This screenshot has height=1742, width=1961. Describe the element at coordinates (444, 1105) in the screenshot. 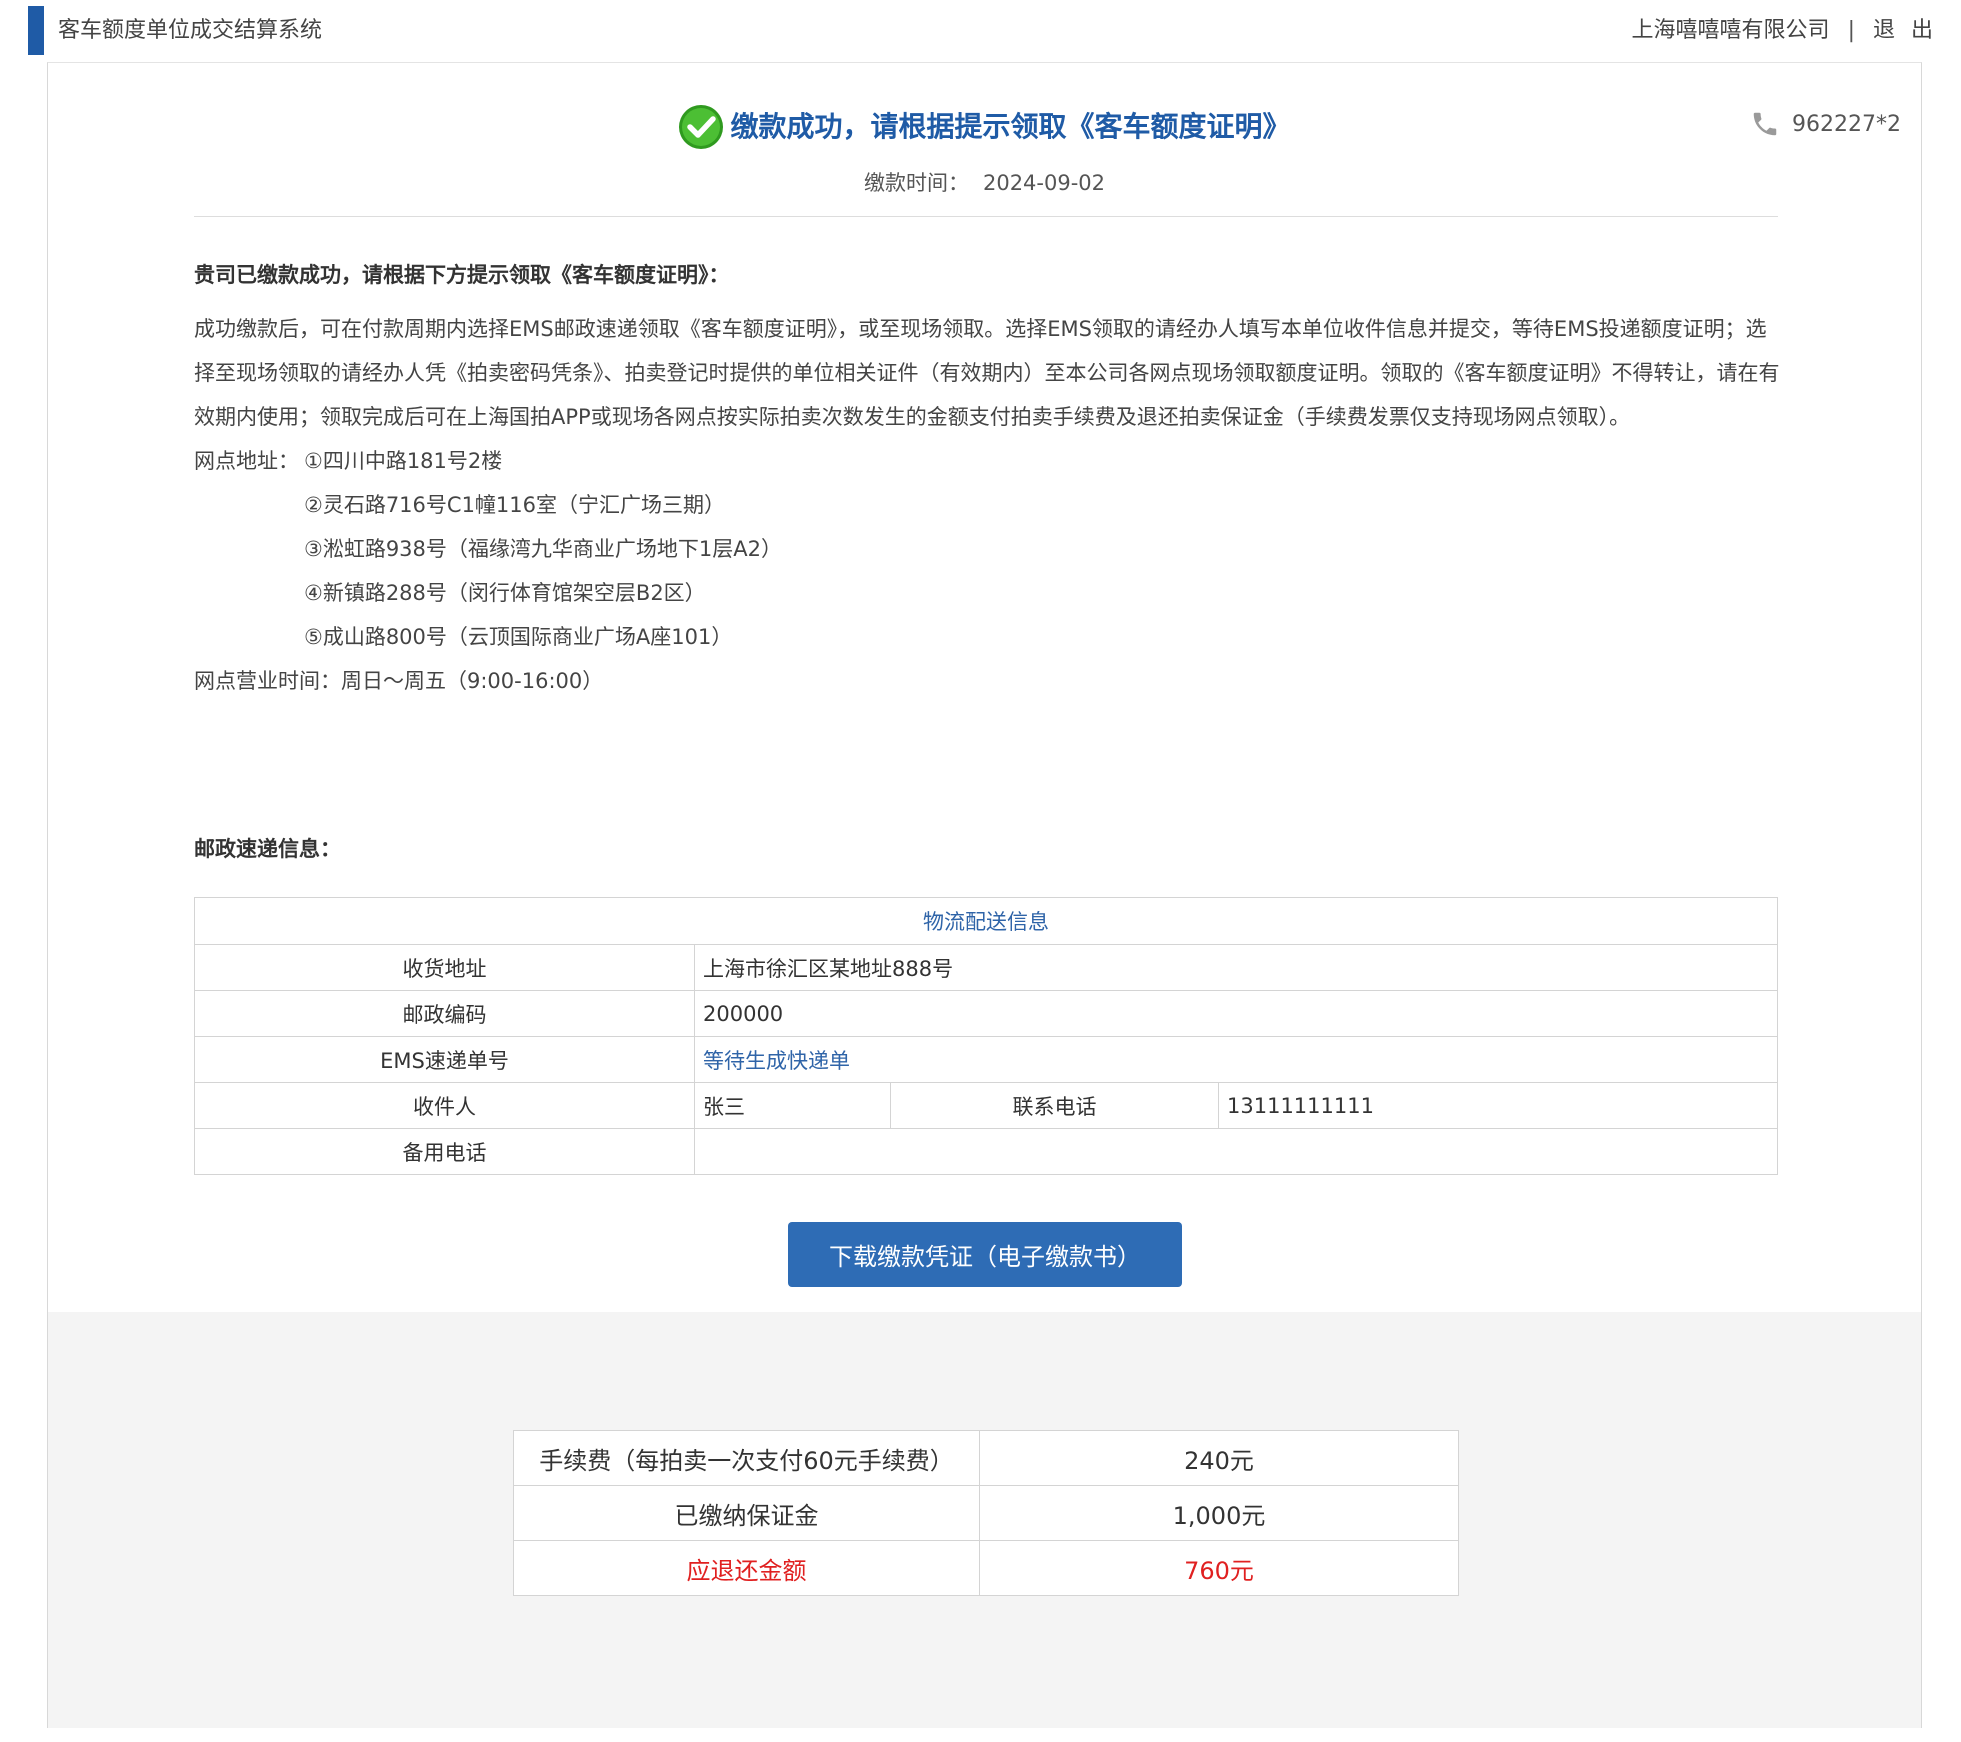

I see `recipient-label-cell: 收件人` at that location.